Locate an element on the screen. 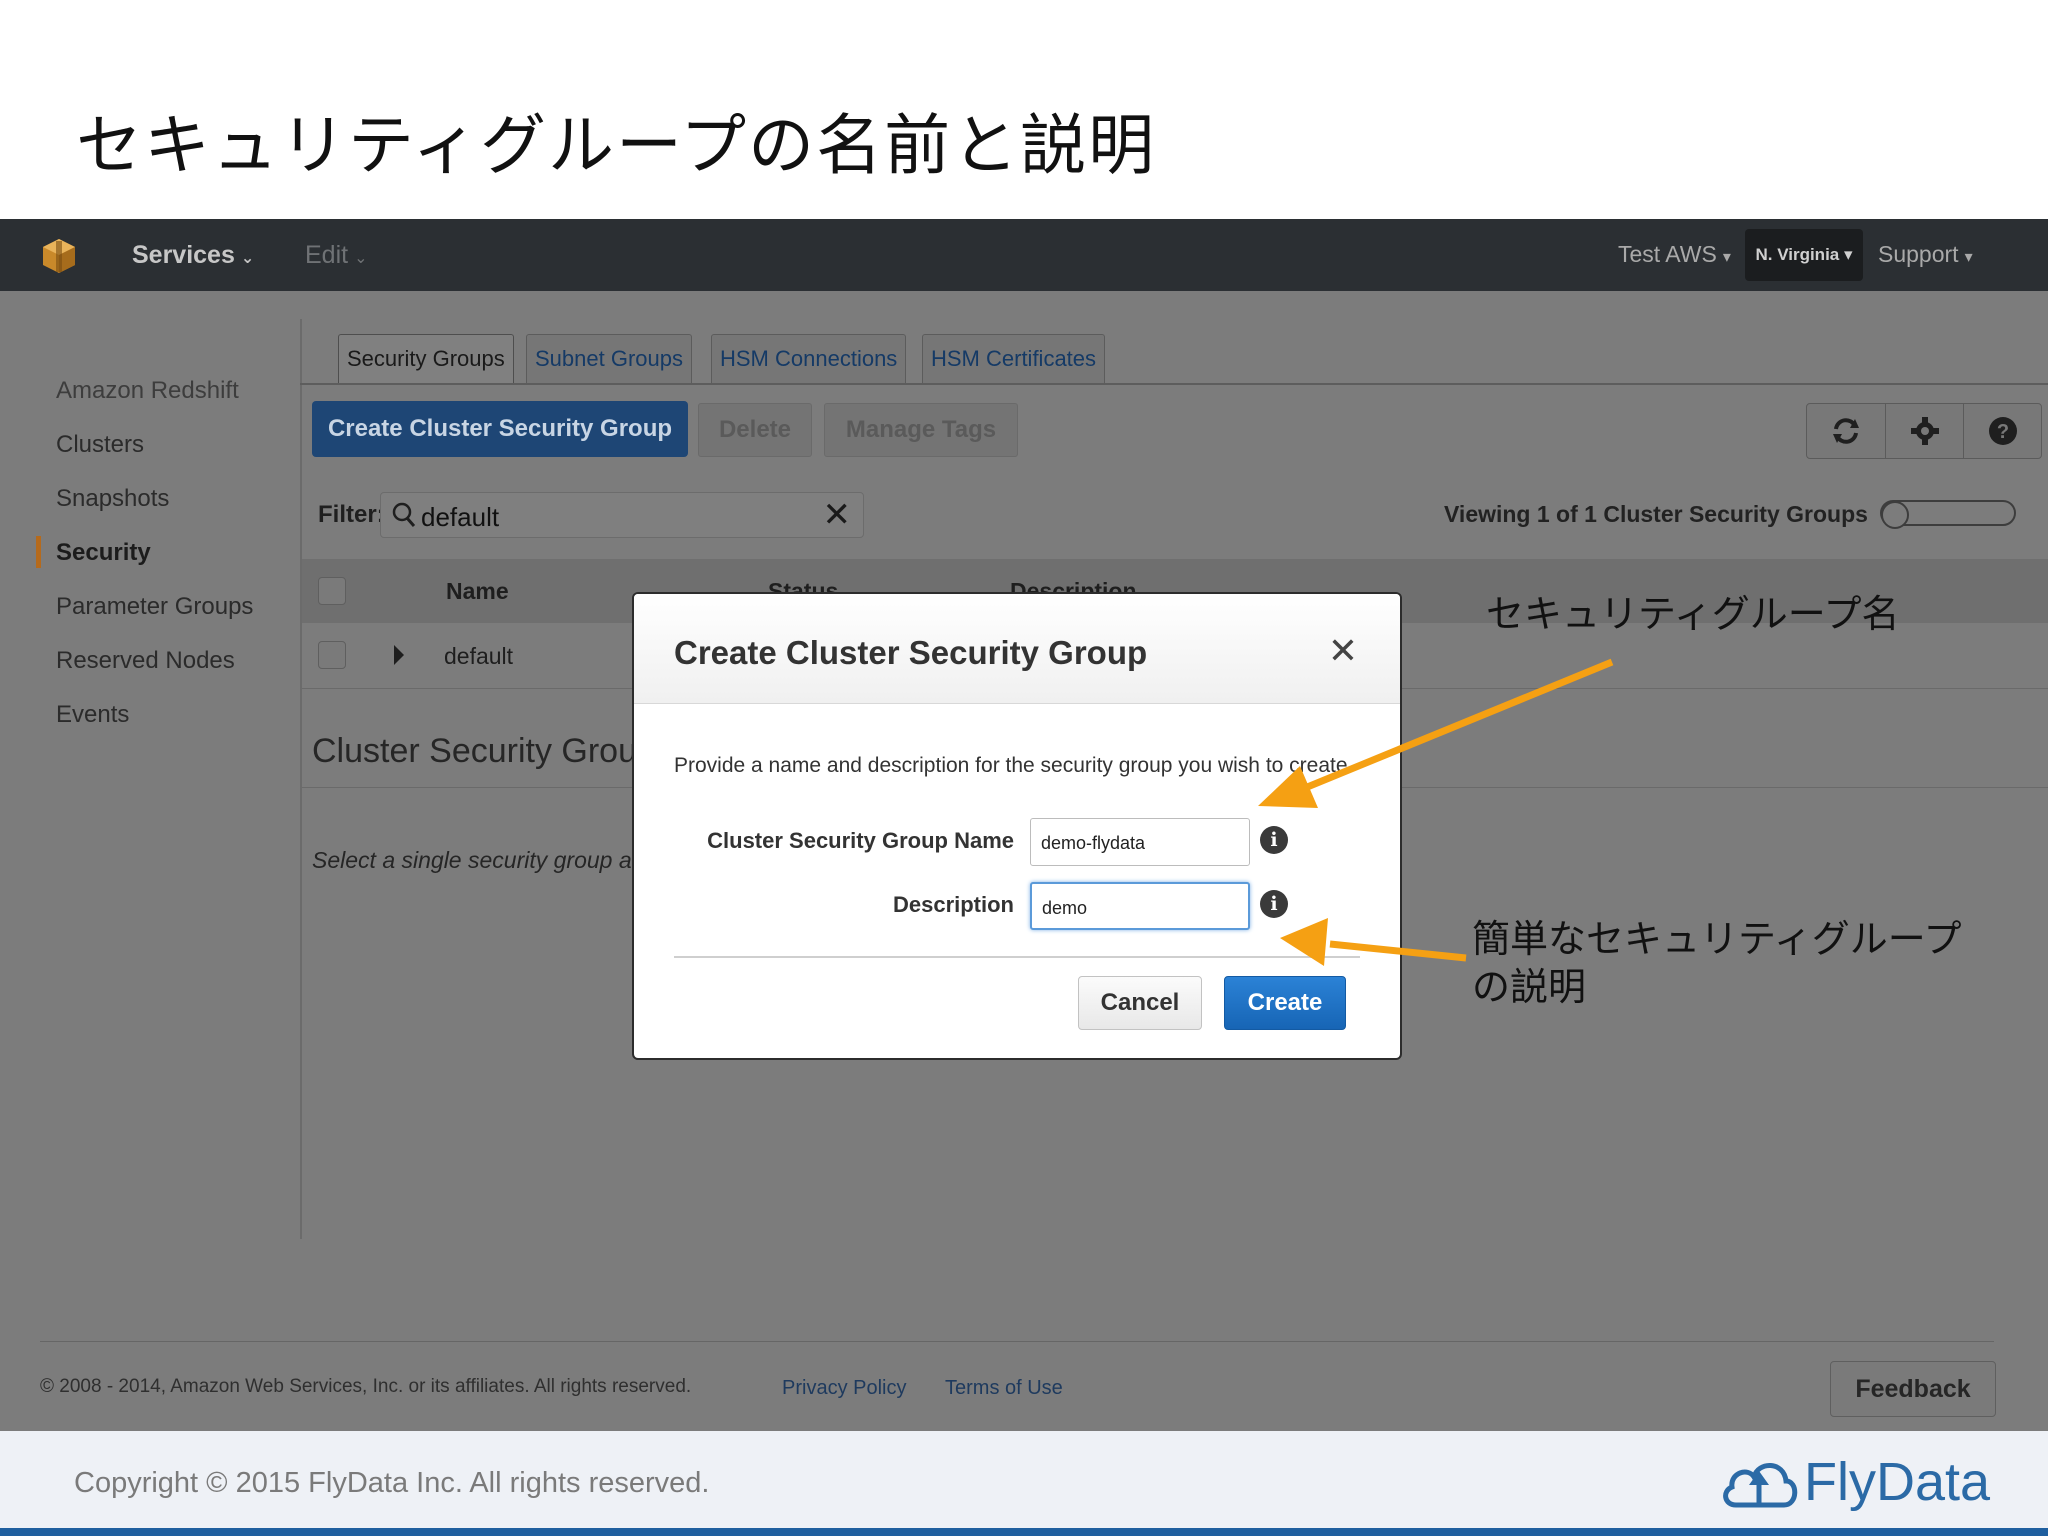  filter-input: default ✕ is located at coordinates (622, 515).